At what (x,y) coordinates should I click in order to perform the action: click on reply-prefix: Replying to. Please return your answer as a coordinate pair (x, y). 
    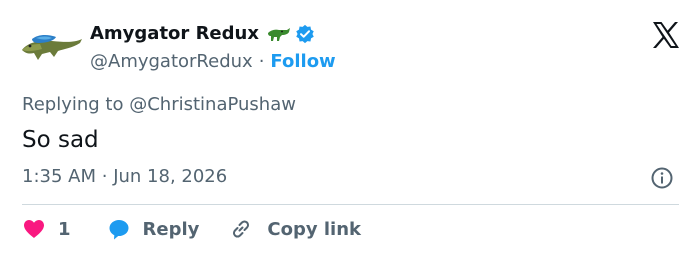
    Looking at the image, I should click on (73, 104).